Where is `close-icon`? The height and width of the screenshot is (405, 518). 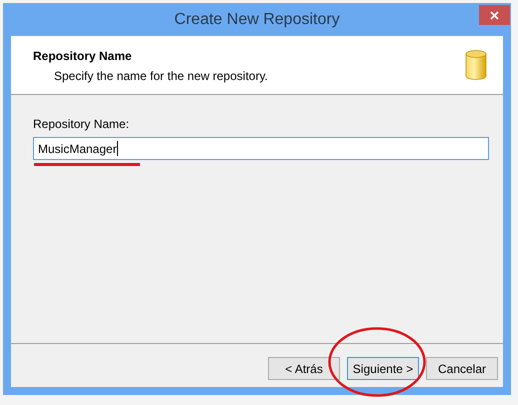
close-icon is located at coordinates (494, 15).